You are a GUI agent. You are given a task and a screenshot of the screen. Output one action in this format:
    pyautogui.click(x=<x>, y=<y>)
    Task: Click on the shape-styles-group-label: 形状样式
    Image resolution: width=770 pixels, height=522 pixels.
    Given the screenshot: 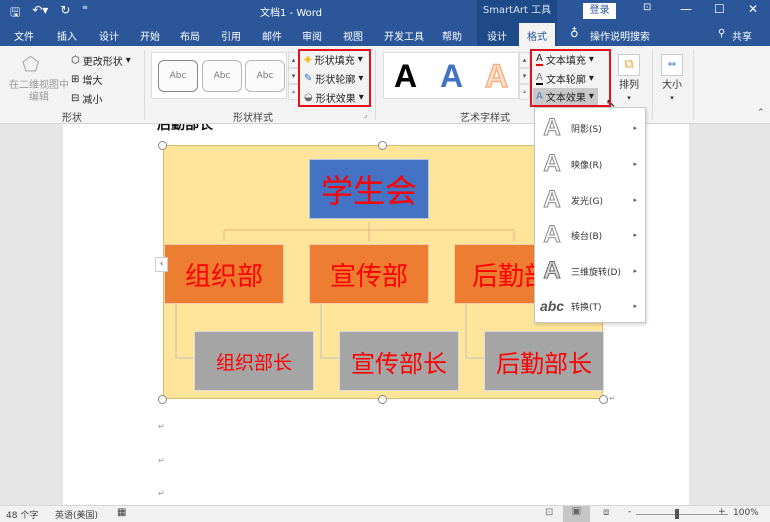 What is the action you would take?
    pyautogui.click(x=253, y=118)
    